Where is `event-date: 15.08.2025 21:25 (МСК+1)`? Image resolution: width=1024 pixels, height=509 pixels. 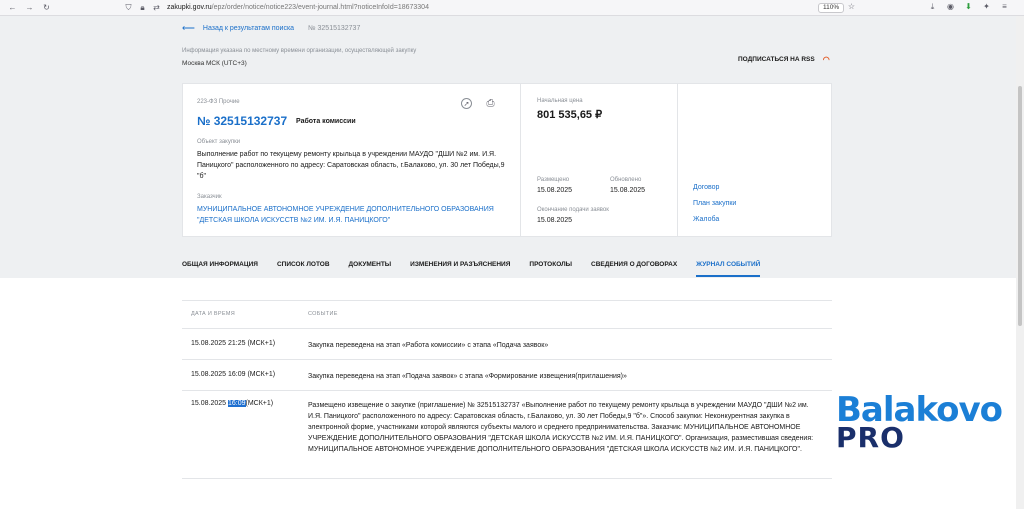 event-date: 15.08.2025 21:25 (МСК+1) is located at coordinates (233, 343).